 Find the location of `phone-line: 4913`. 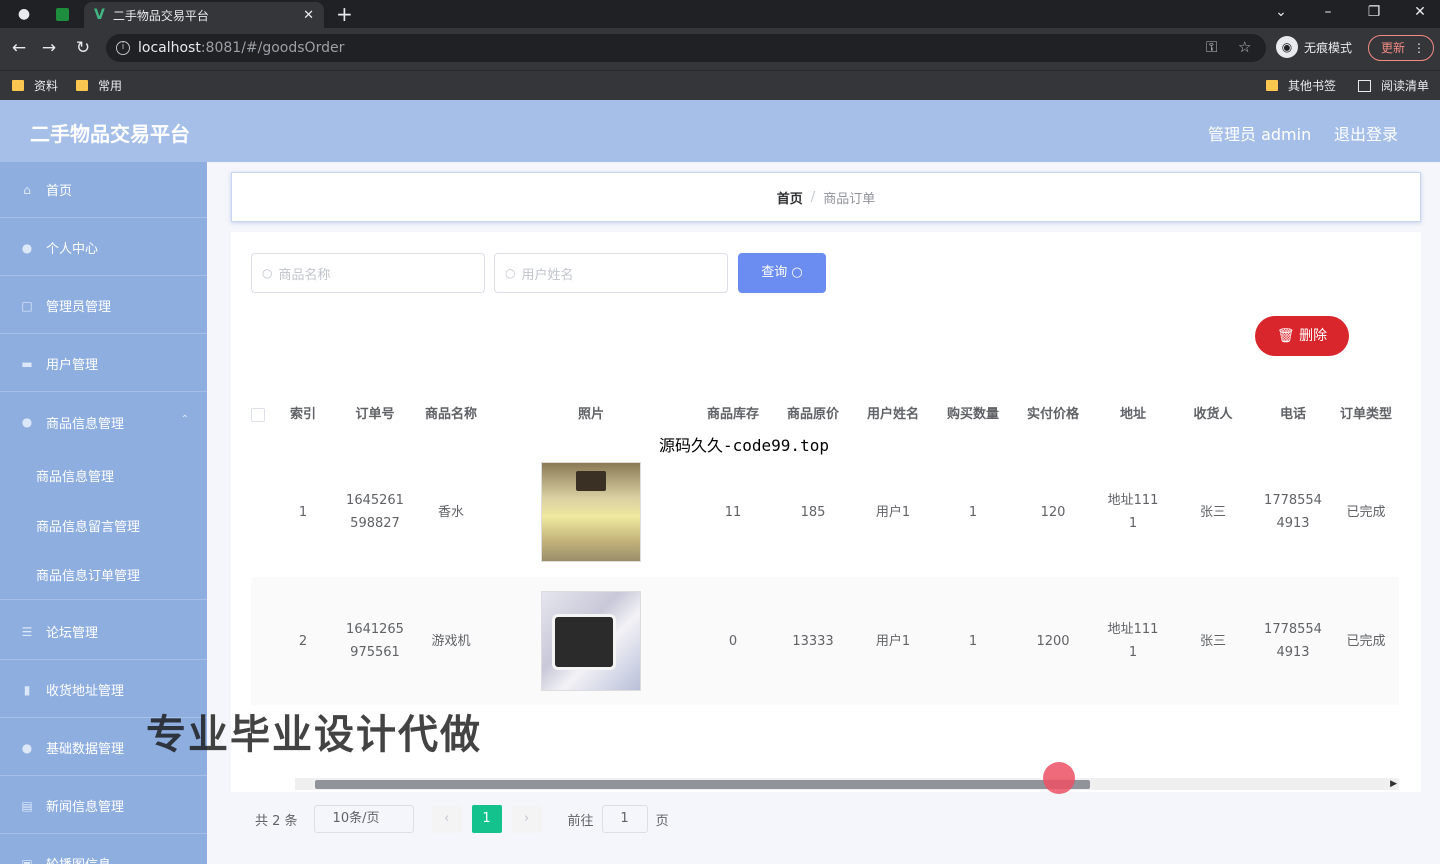

phone-line: 4913 is located at coordinates (1293, 652).